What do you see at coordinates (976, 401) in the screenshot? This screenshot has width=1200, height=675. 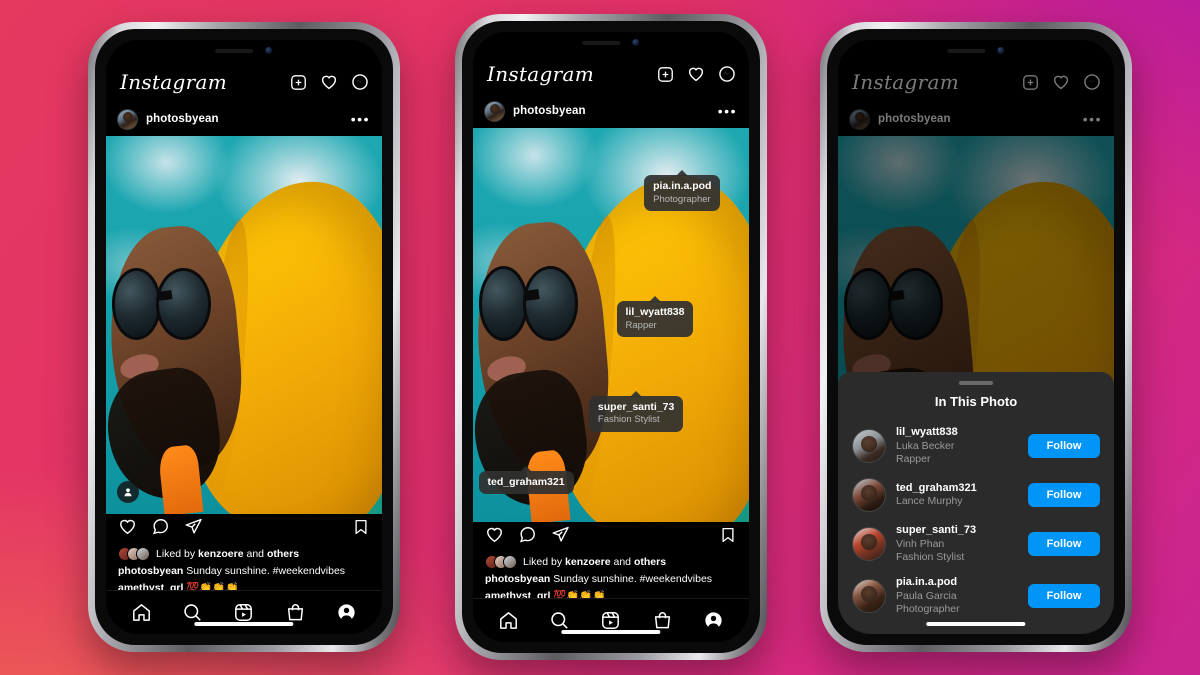 I see `sheet-title: In This Photo` at bounding box center [976, 401].